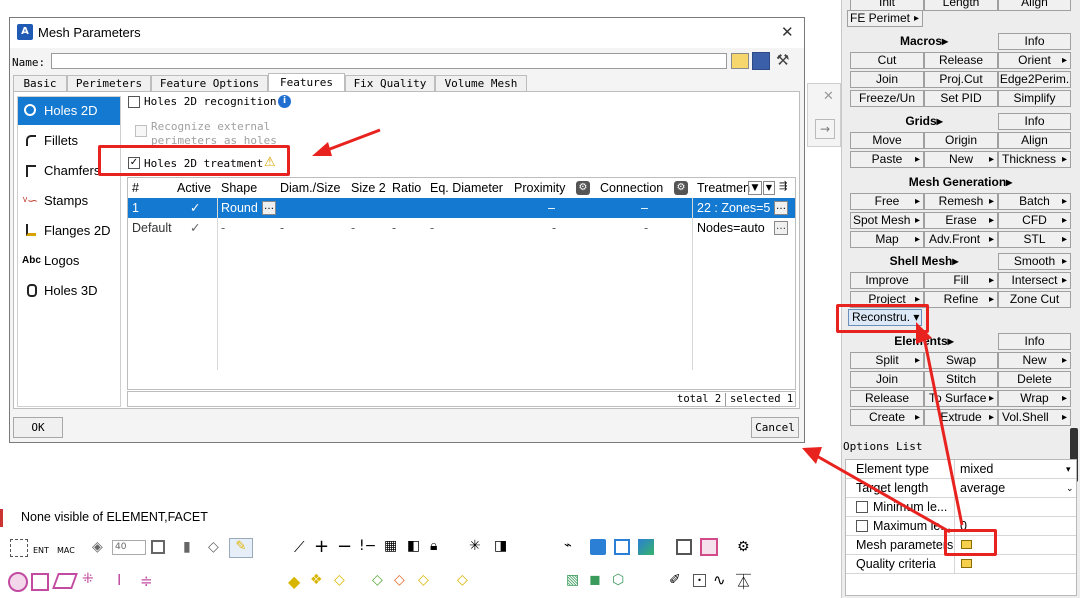 The height and width of the screenshot is (598, 1080). I want to click on column-header-treatment: Treatmen, so click(723, 188).